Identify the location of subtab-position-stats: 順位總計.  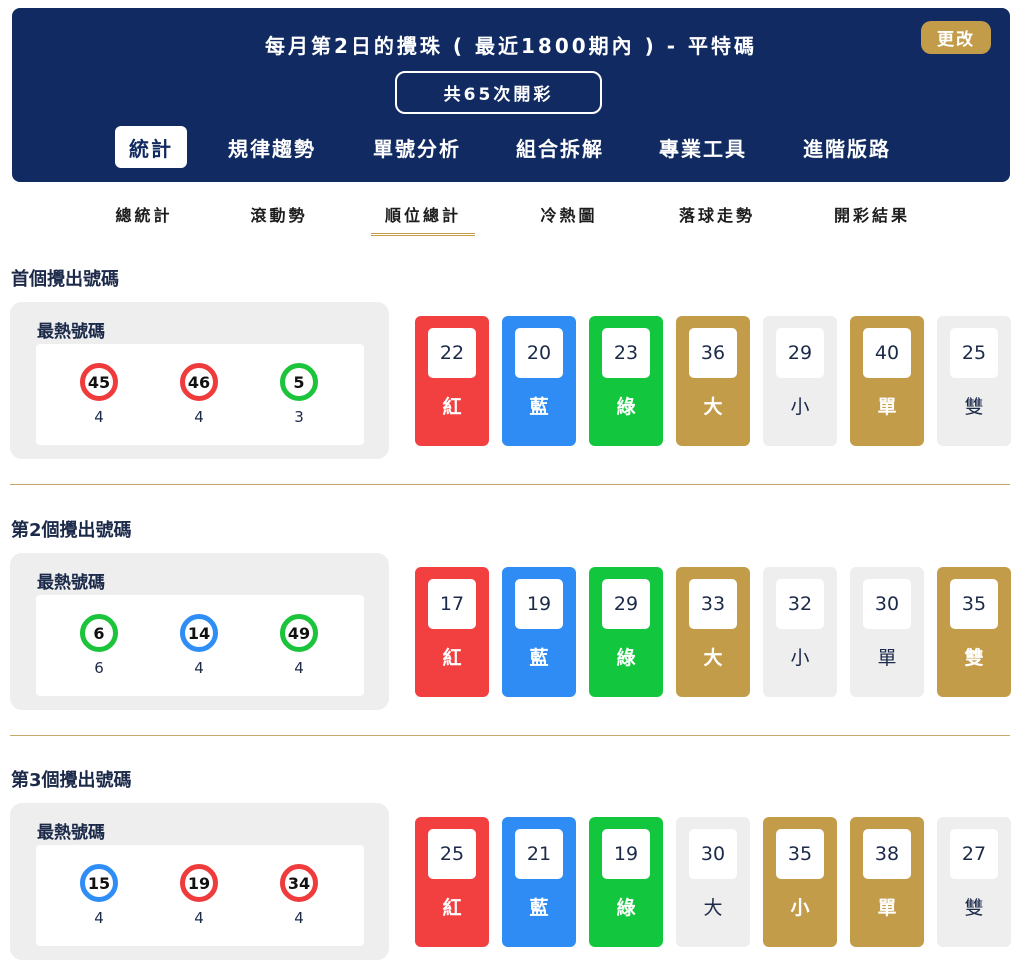
(423, 219).